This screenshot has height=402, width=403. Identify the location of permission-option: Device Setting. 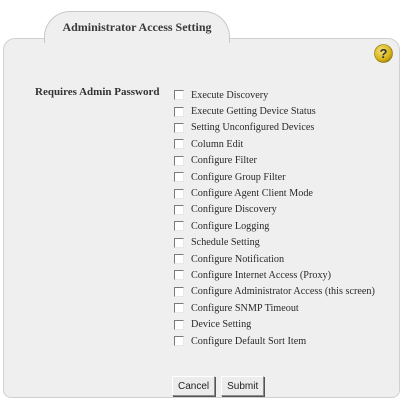
(286, 324).